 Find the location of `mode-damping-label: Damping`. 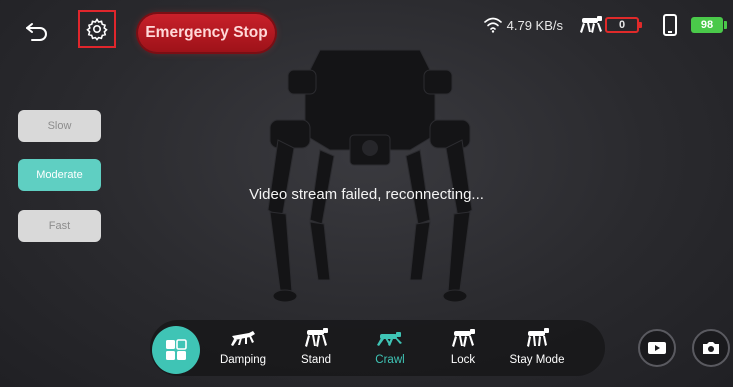

mode-damping-label: Damping is located at coordinates (243, 360).